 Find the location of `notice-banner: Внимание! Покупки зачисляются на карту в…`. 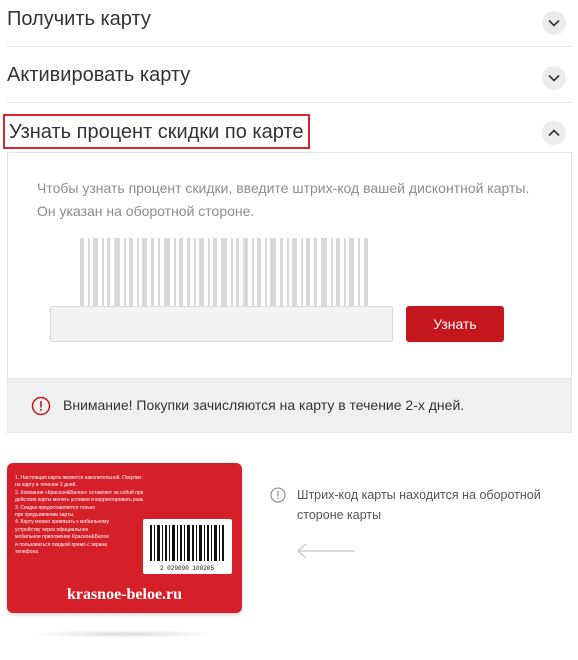

notice-banner: Внимание! Покупки зачисляются на карту в… is located at coordinates (289, 406).